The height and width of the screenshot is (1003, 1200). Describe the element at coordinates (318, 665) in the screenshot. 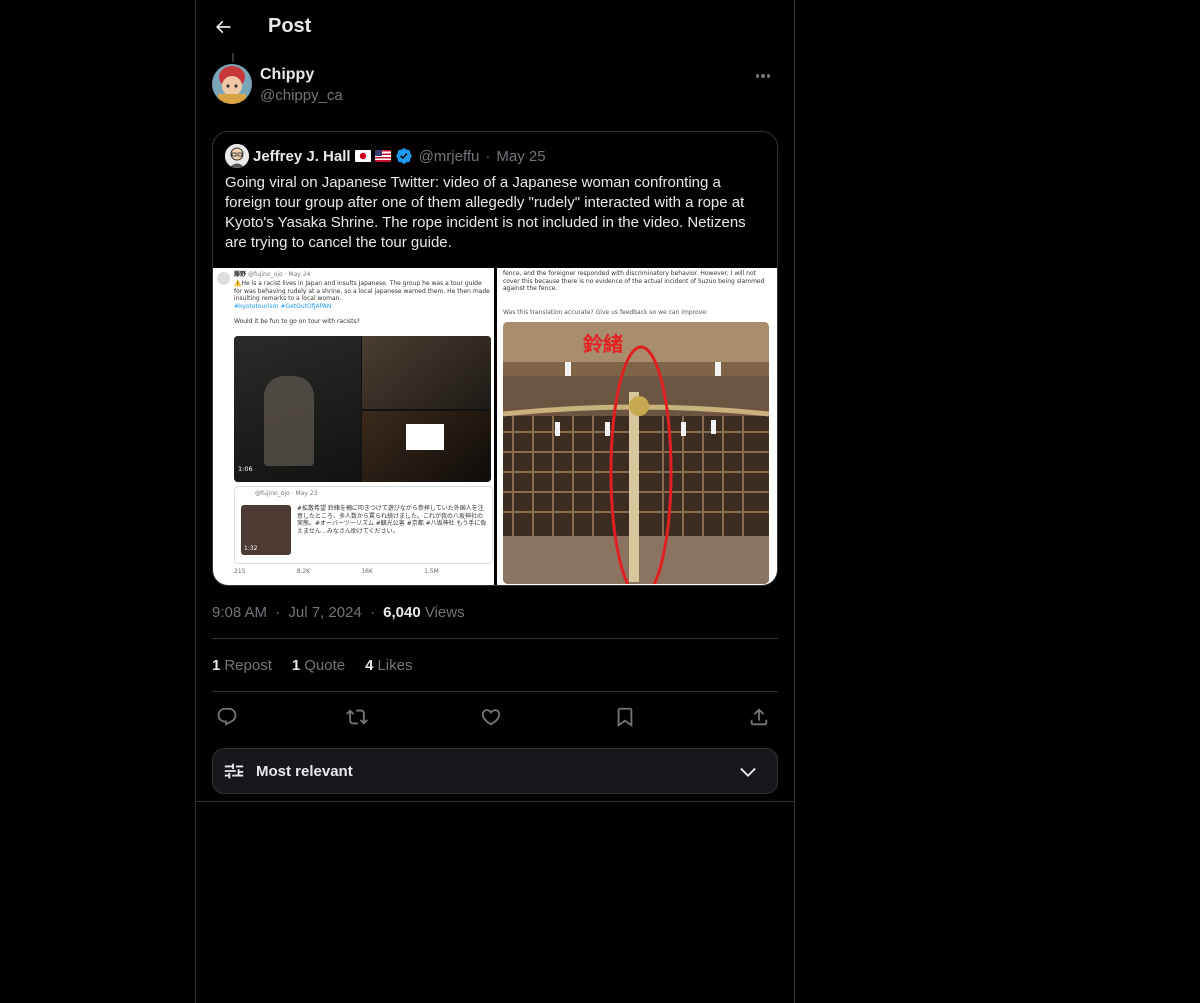

I see `quotes-stat: 1 Quote` at that location.